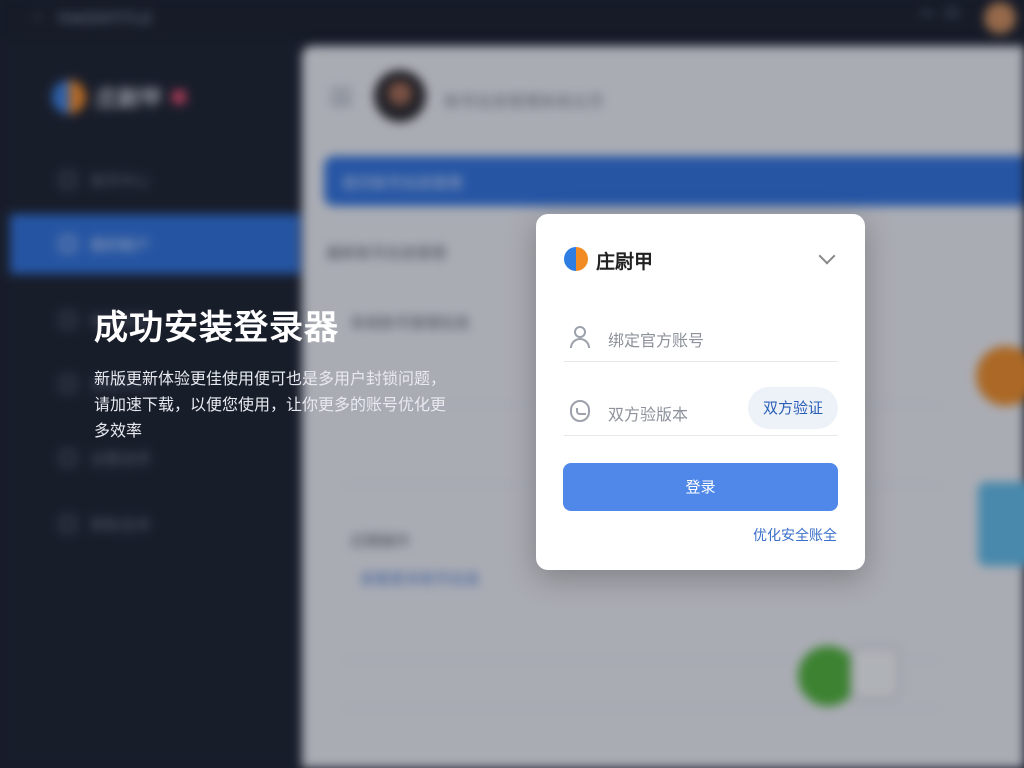 This screenshot has height=768, width=1024. What do you see at coordinates (700, 487) in the screenshot?
I see `login-button: 登录` at bounding box center [700, 487].